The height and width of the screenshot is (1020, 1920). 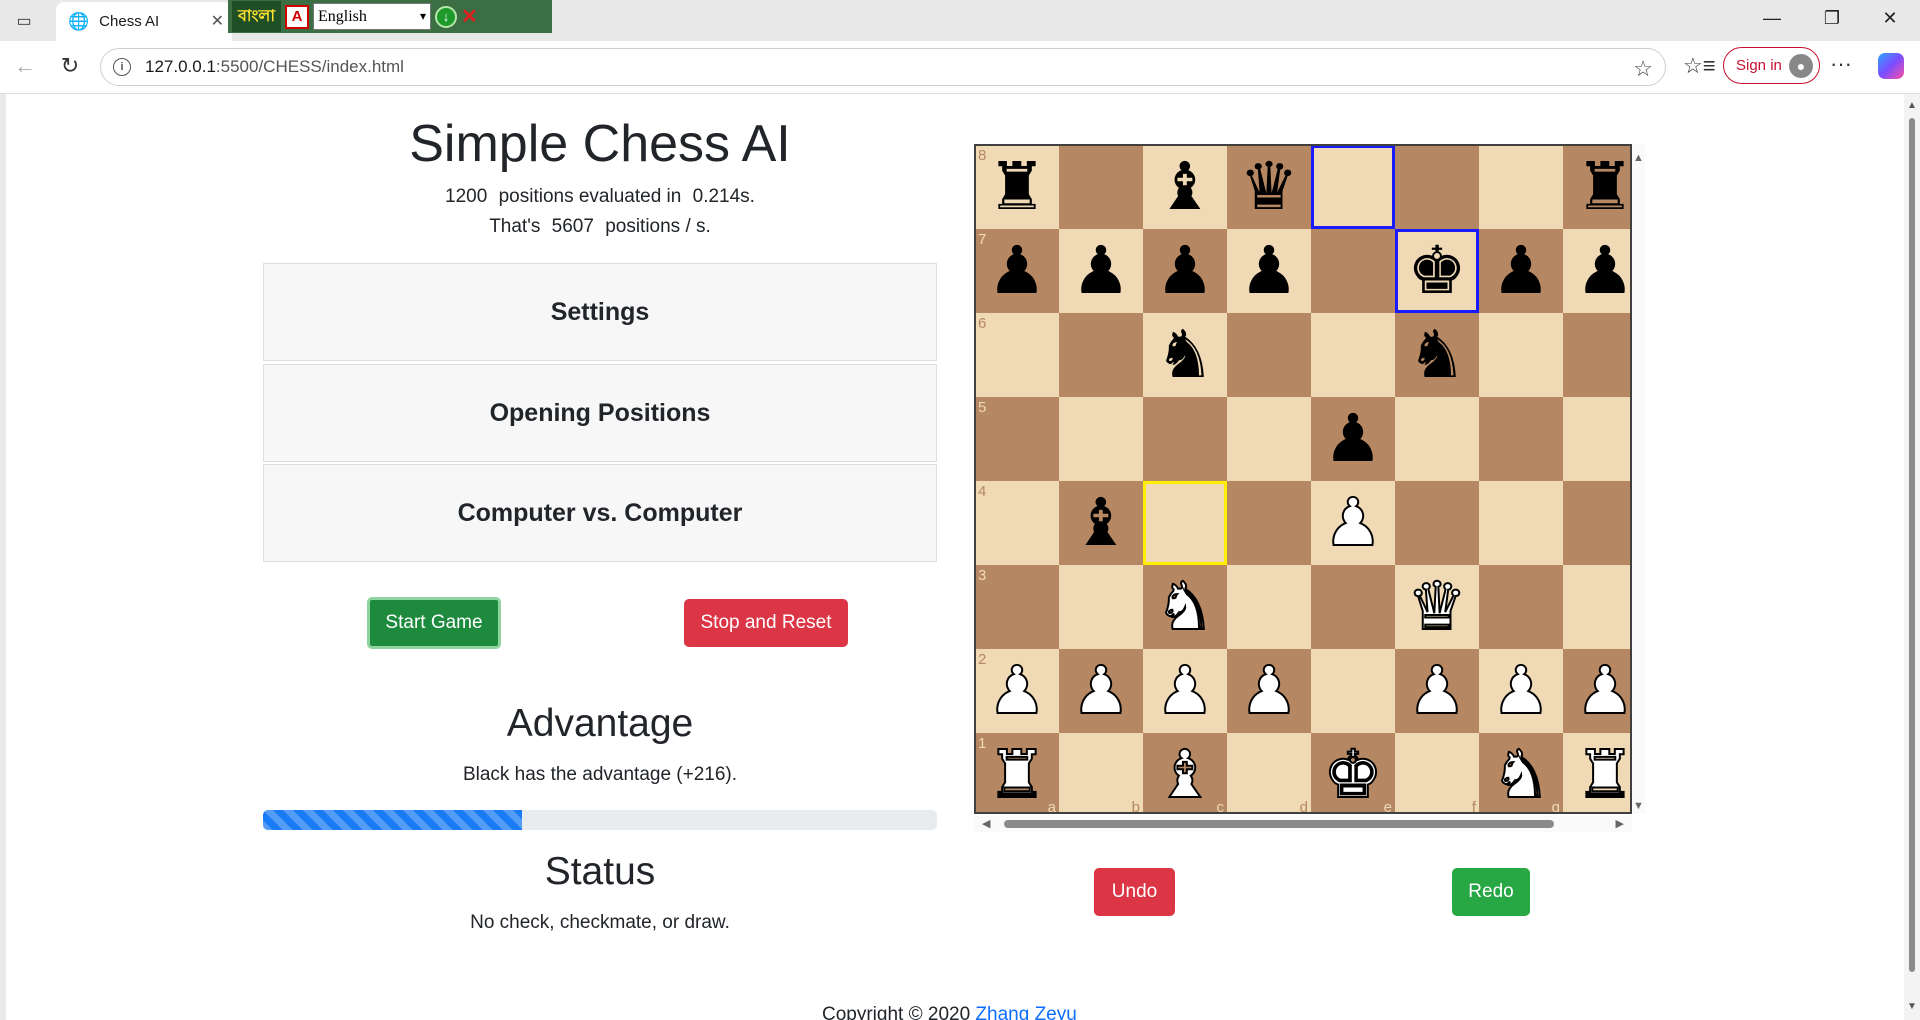 I want to click on square-g6, so click(x=1521, y=355).